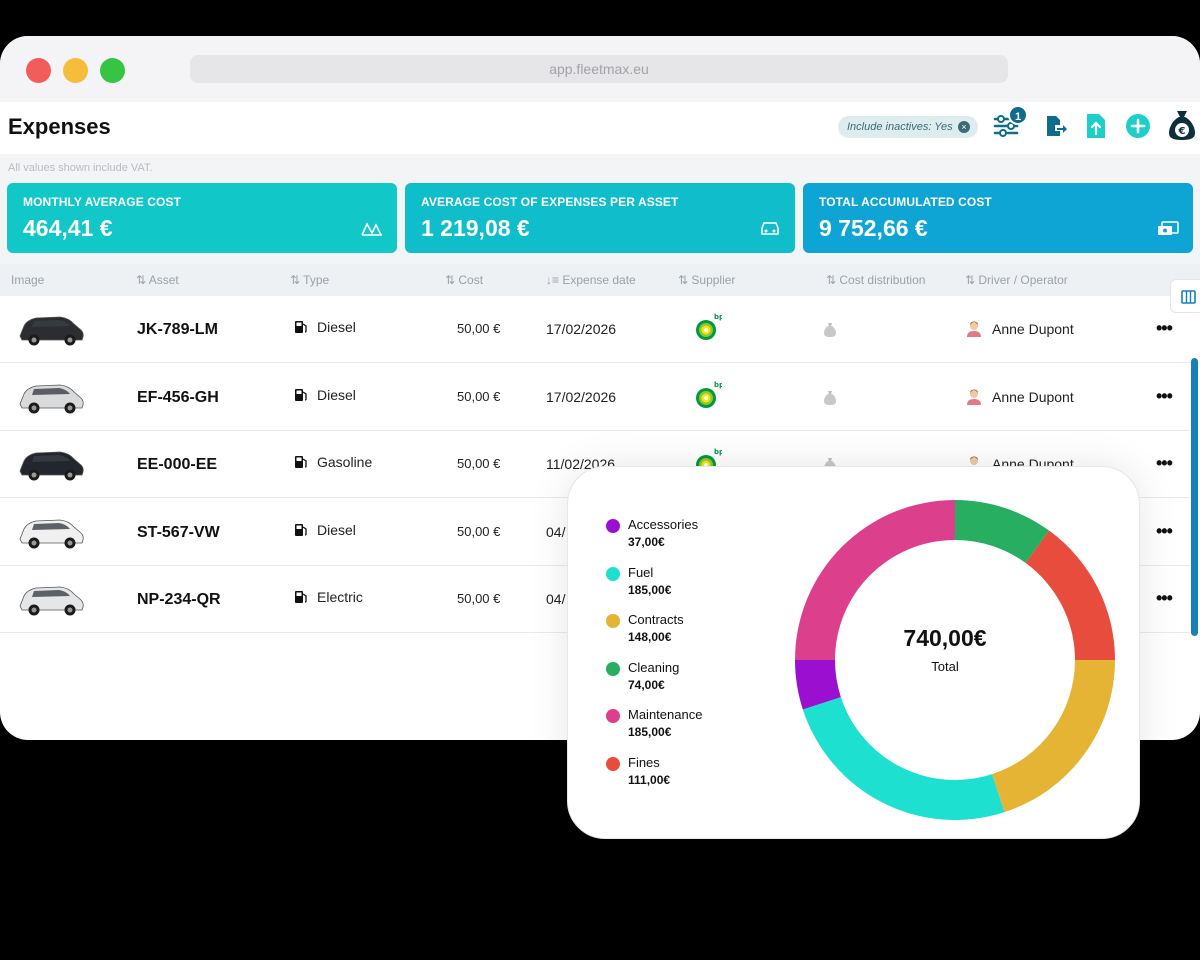 The image size is (1200, 960). I want to click on card-label: MONTHLY AVERAGE COST, so click(102, 202).